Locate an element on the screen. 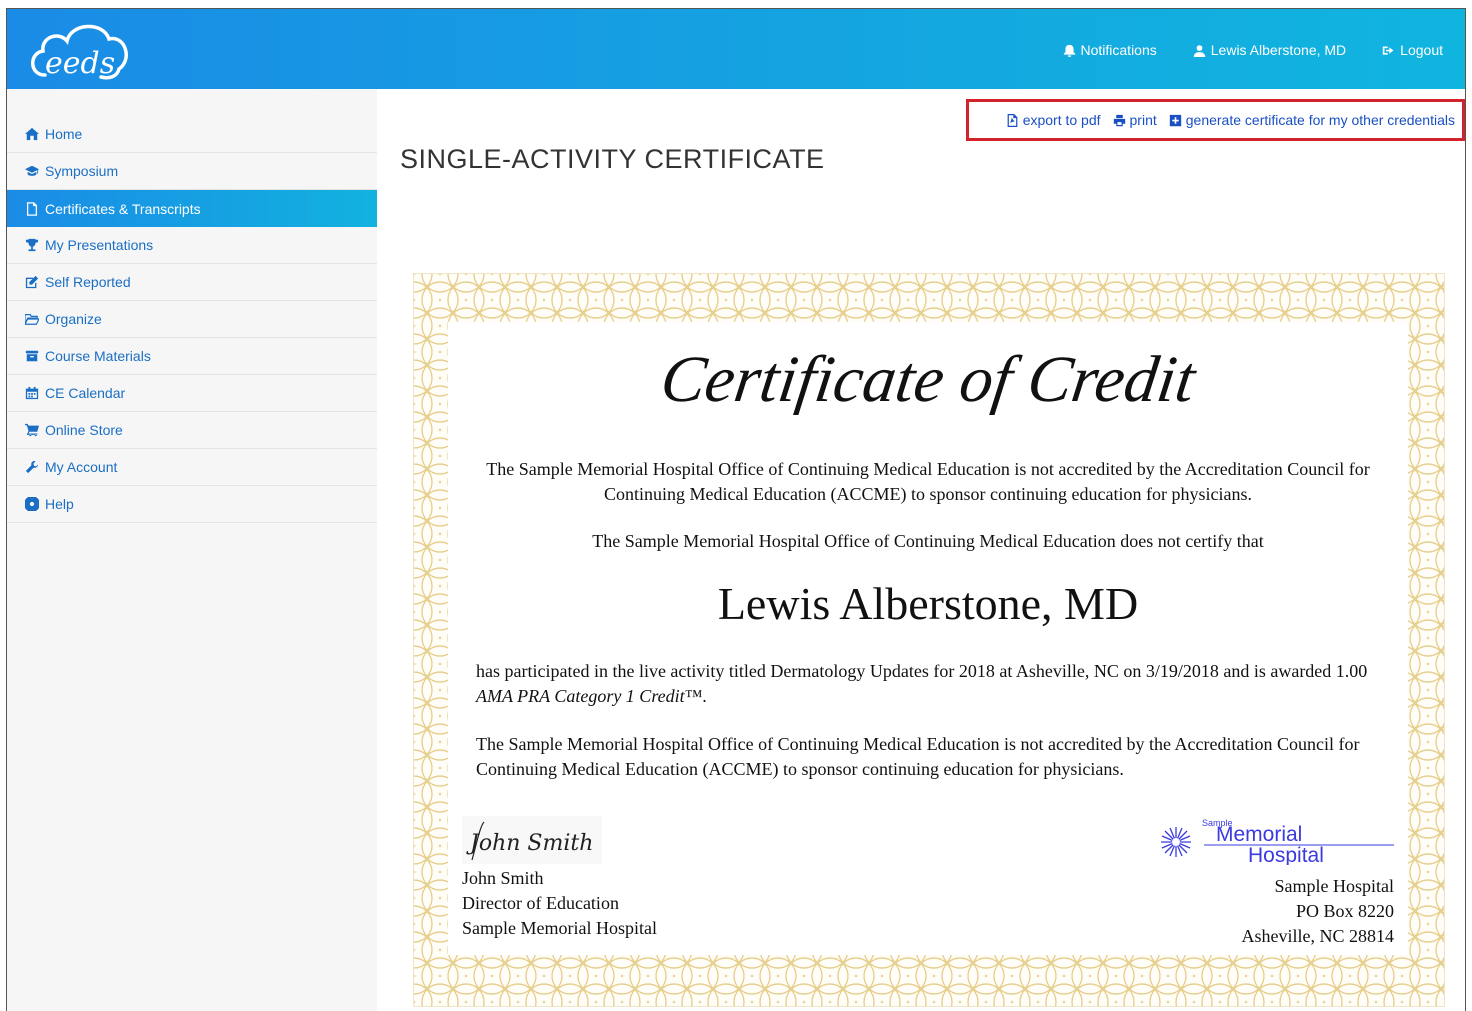 The image size is (1472, 1011). print-link: print is located at coordinates (1135, 120).